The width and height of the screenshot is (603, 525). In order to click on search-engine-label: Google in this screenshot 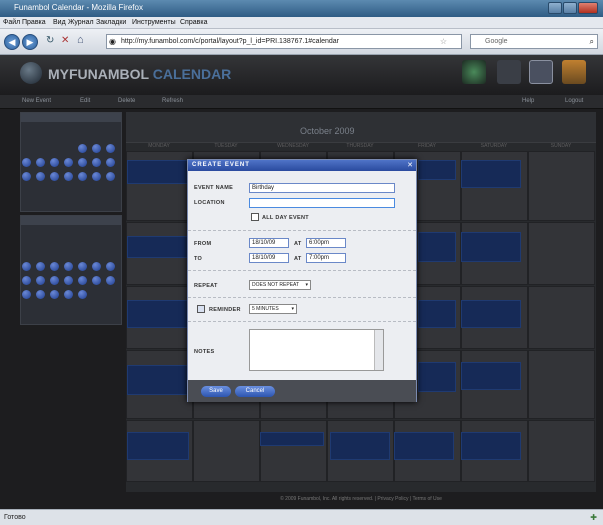, I will do `click(496, 41)`.